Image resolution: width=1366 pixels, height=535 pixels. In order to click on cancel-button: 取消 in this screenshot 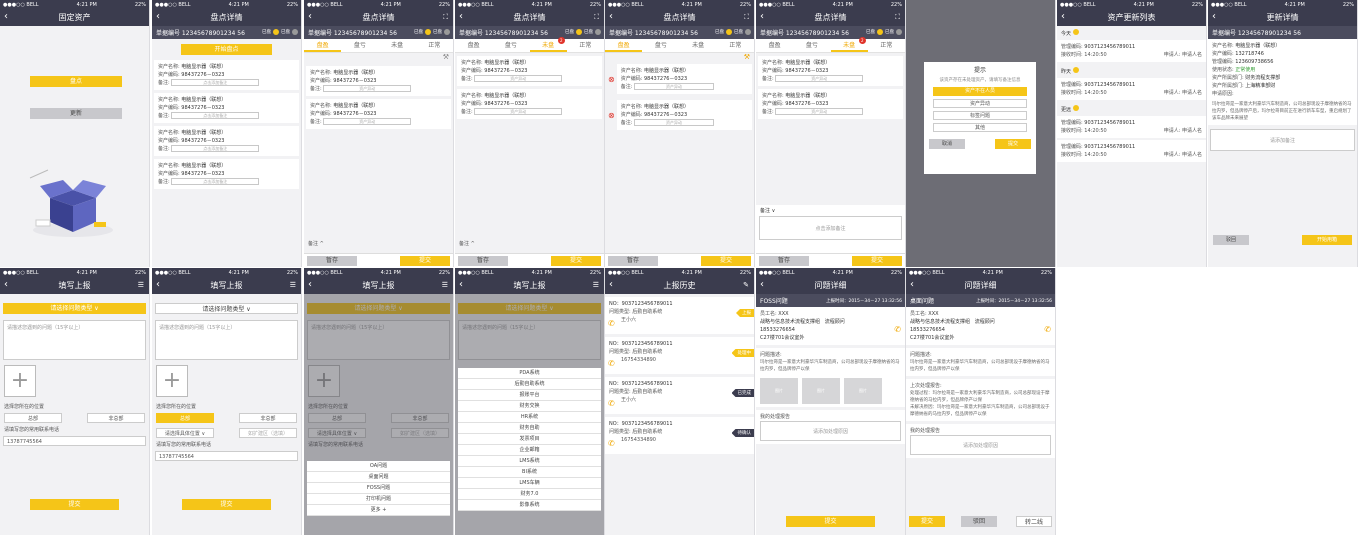, I will do `click(947, 144)`.